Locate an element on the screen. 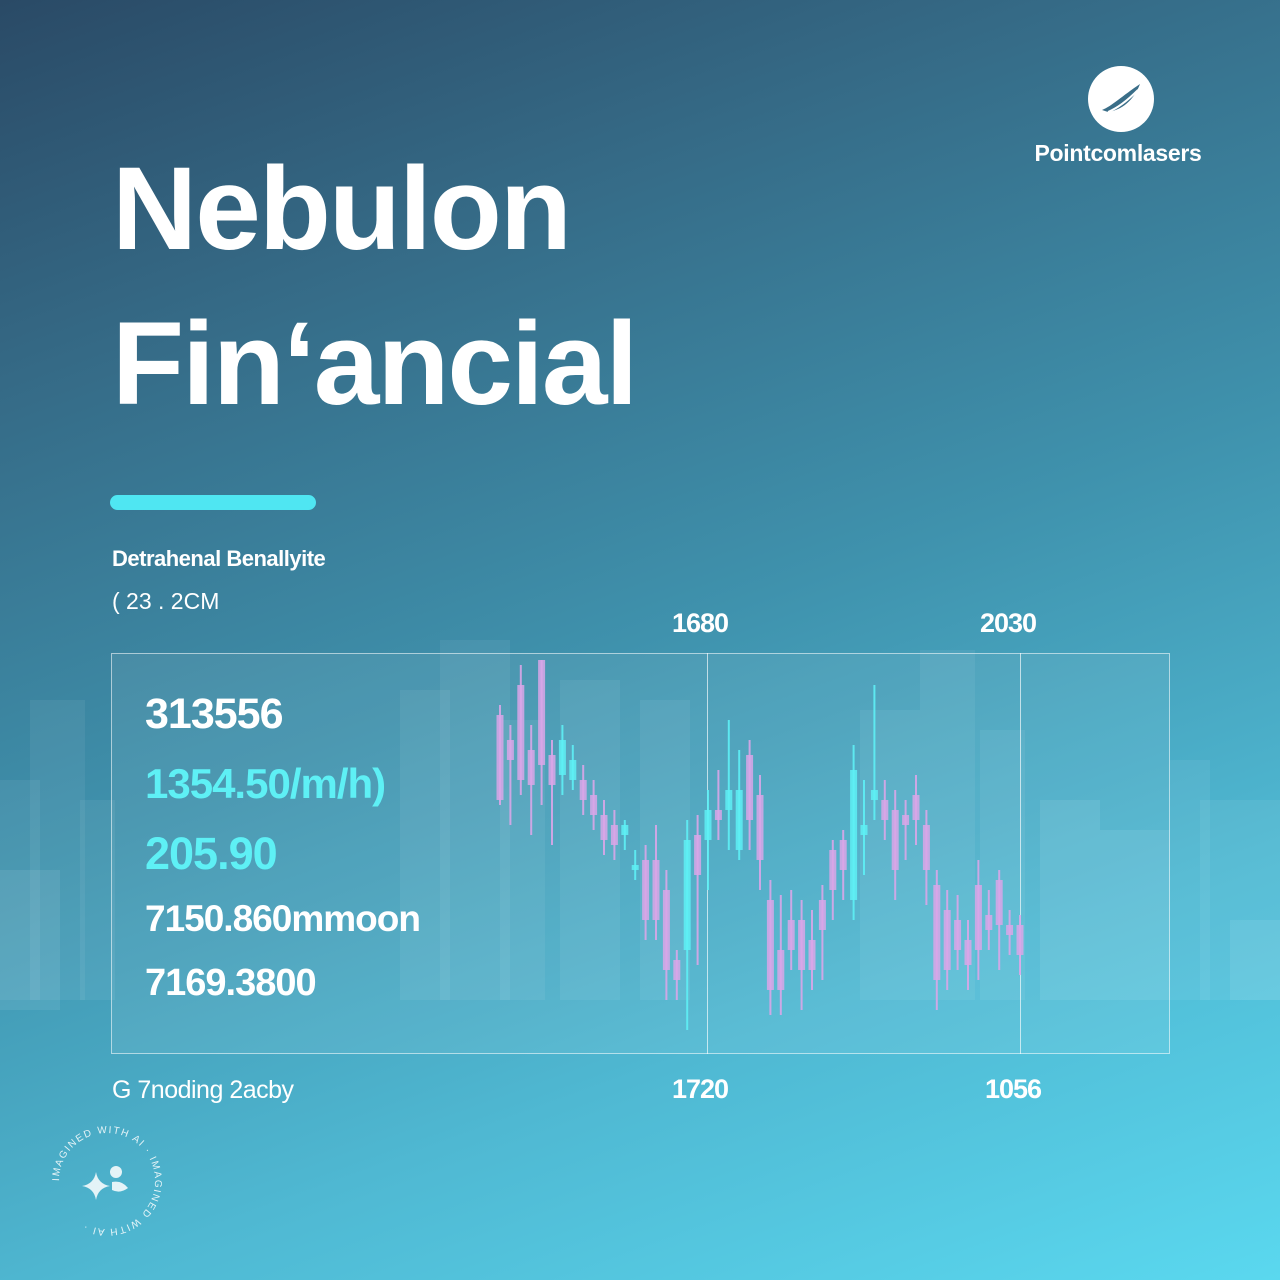 The height and width of the screenshot is (1280, 1280). sparkle-icon is located at coordinates (105, 1183).